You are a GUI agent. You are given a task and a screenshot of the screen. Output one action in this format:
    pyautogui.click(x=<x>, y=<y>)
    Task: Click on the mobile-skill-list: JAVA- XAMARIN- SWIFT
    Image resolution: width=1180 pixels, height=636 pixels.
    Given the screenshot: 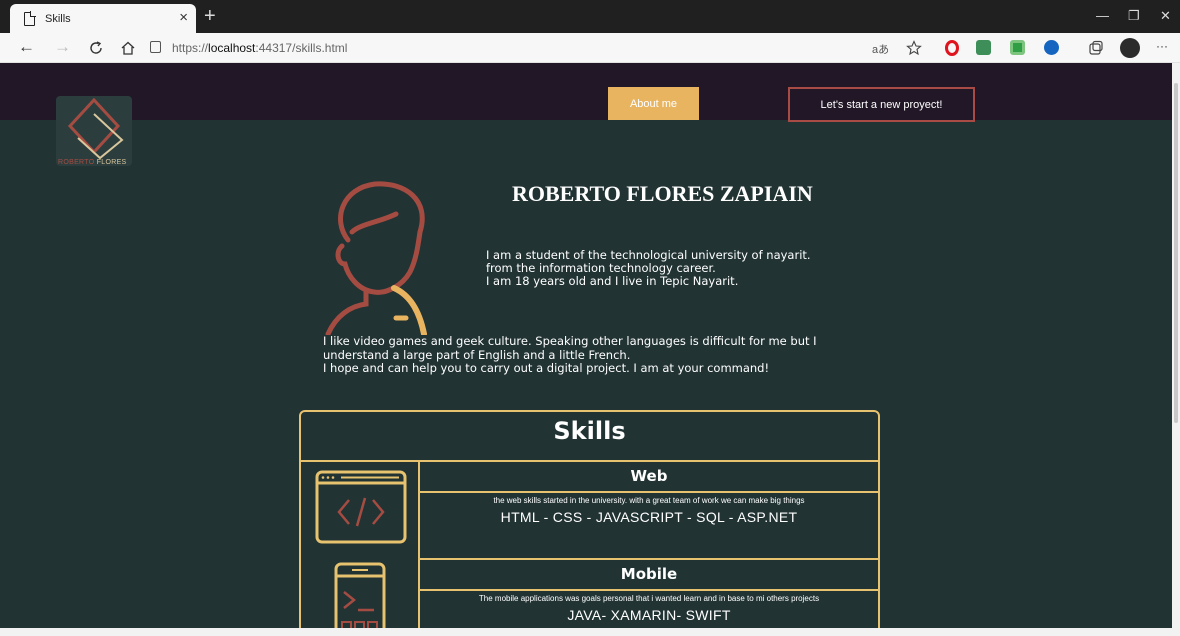 What is the action you would take?
    pyautogui.click(x=649, y=615)
    